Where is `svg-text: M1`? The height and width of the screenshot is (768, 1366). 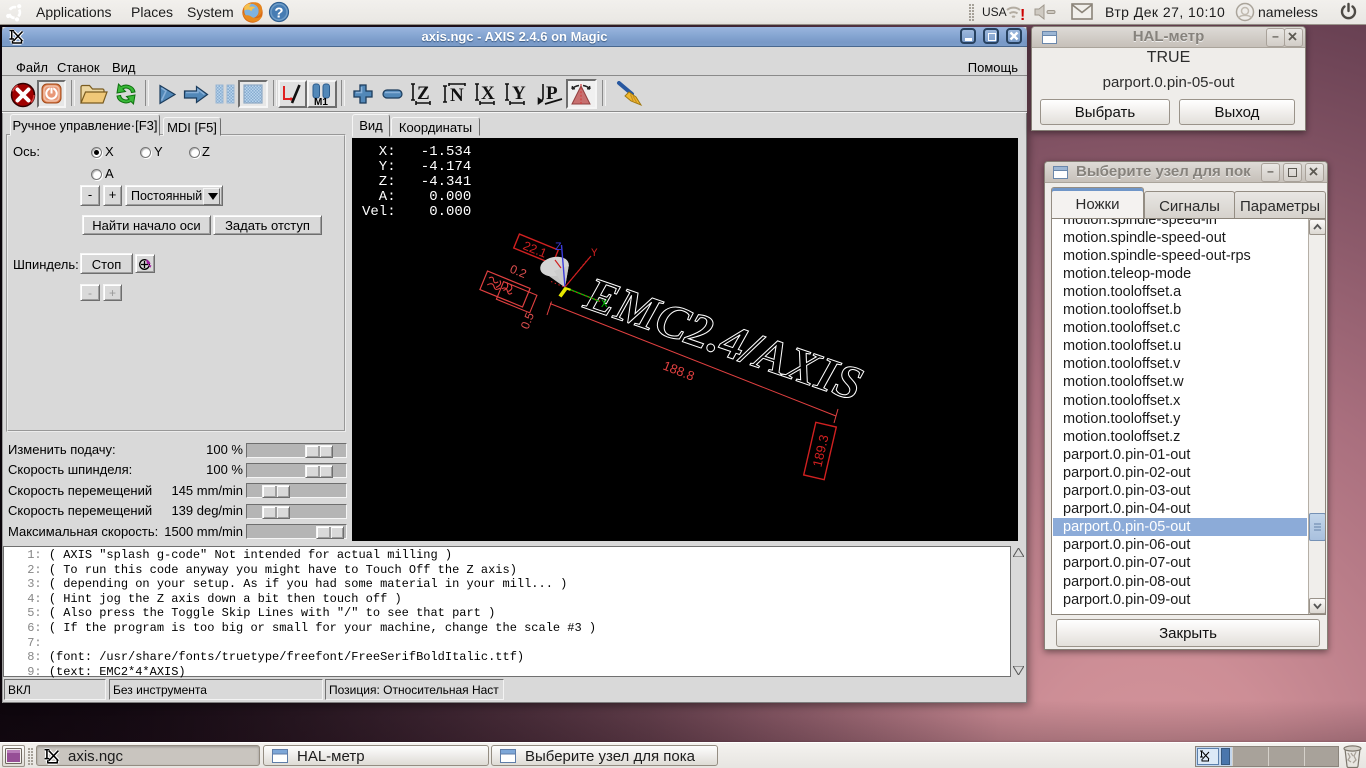 svg-text: M1 is located at coordinates (321, 101).